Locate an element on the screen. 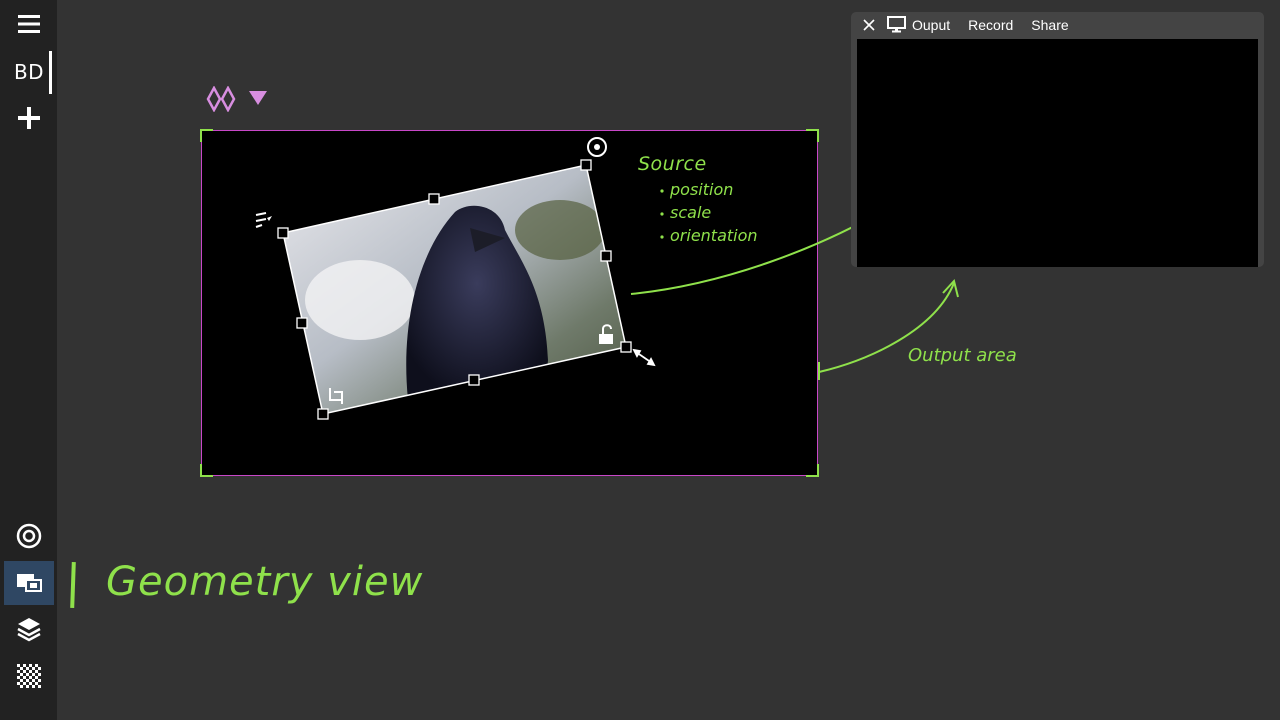 The image size is (1280, 720). annotation-bullet-orientation: orientation is located at coordinates (714, 235).